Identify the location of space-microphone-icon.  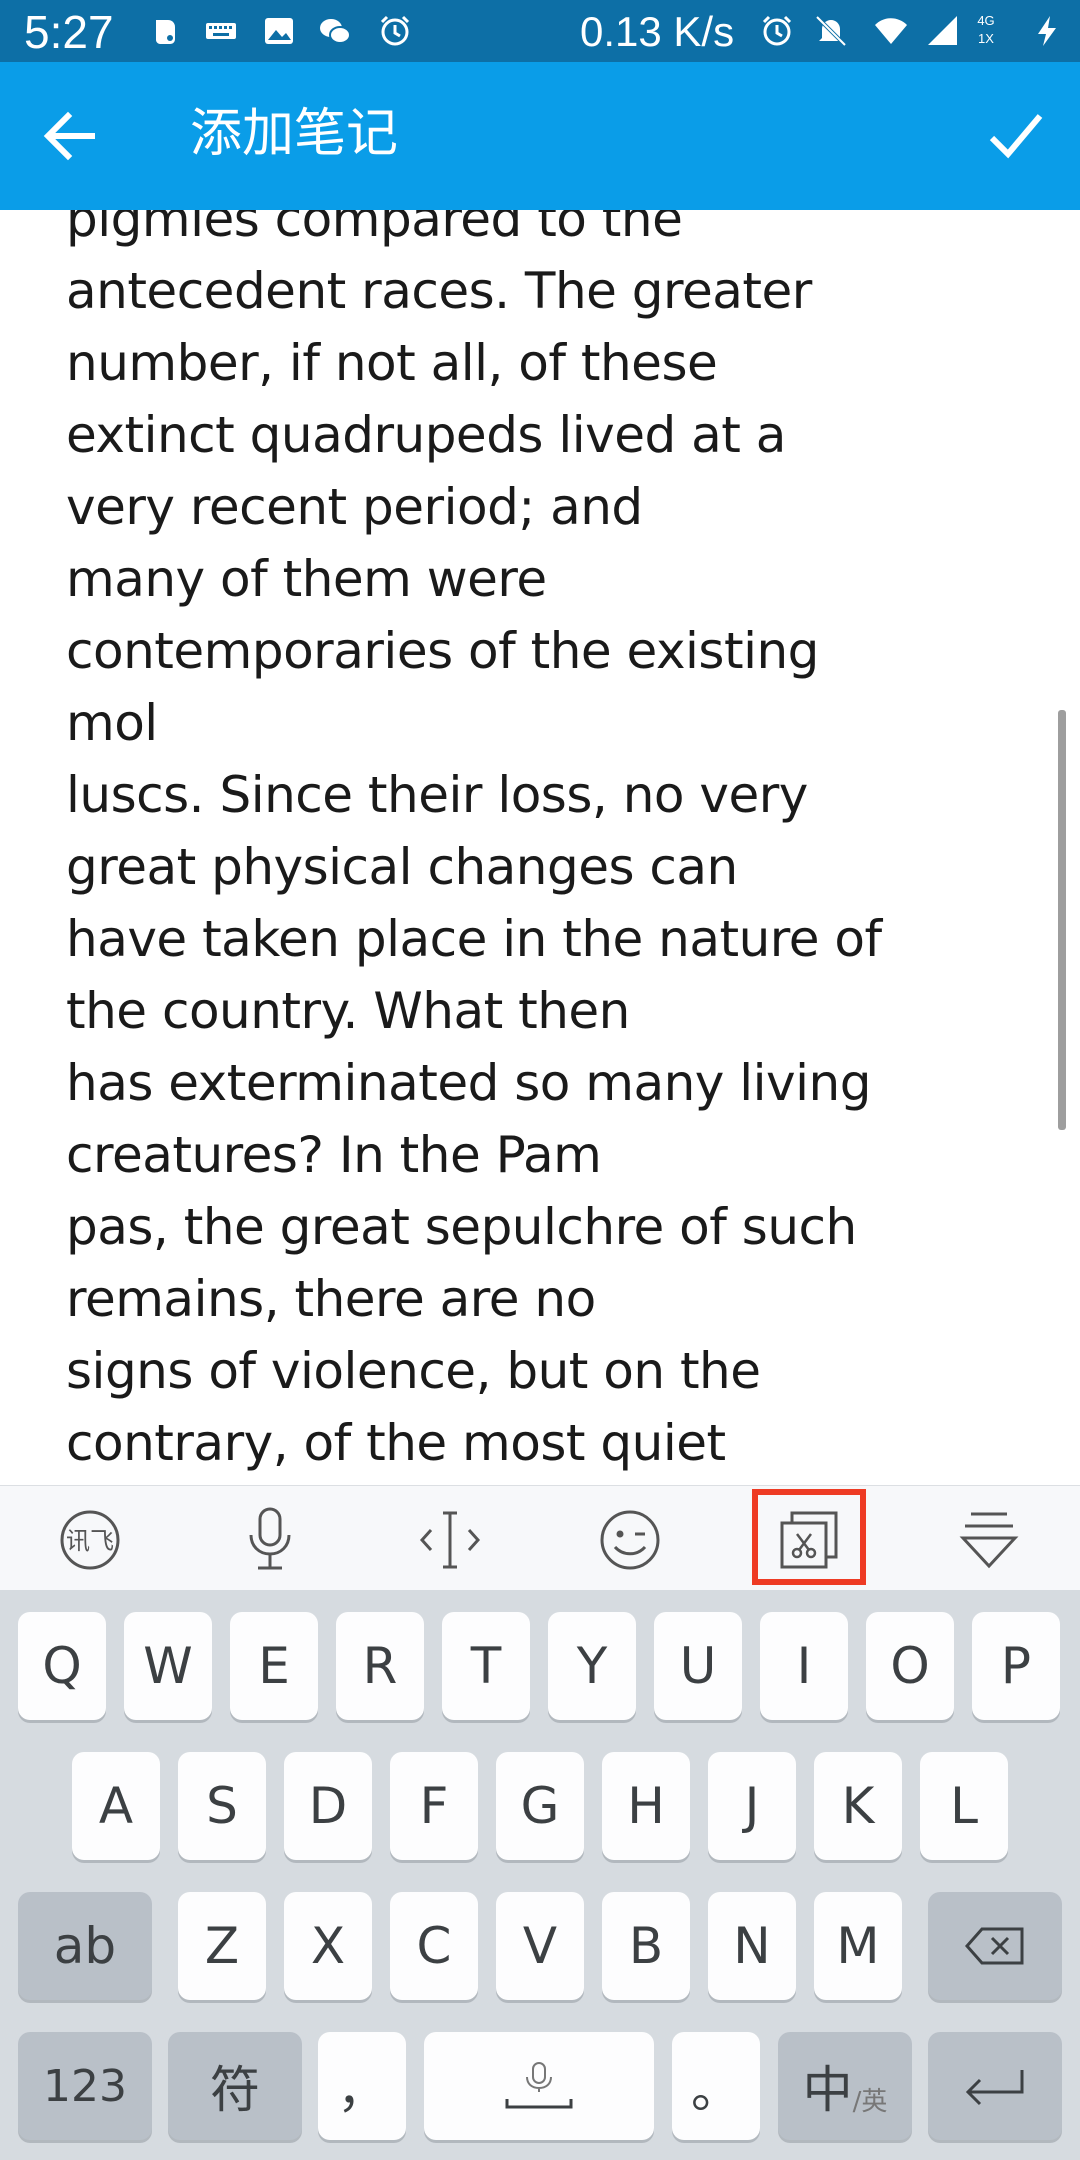
(539, 2085).